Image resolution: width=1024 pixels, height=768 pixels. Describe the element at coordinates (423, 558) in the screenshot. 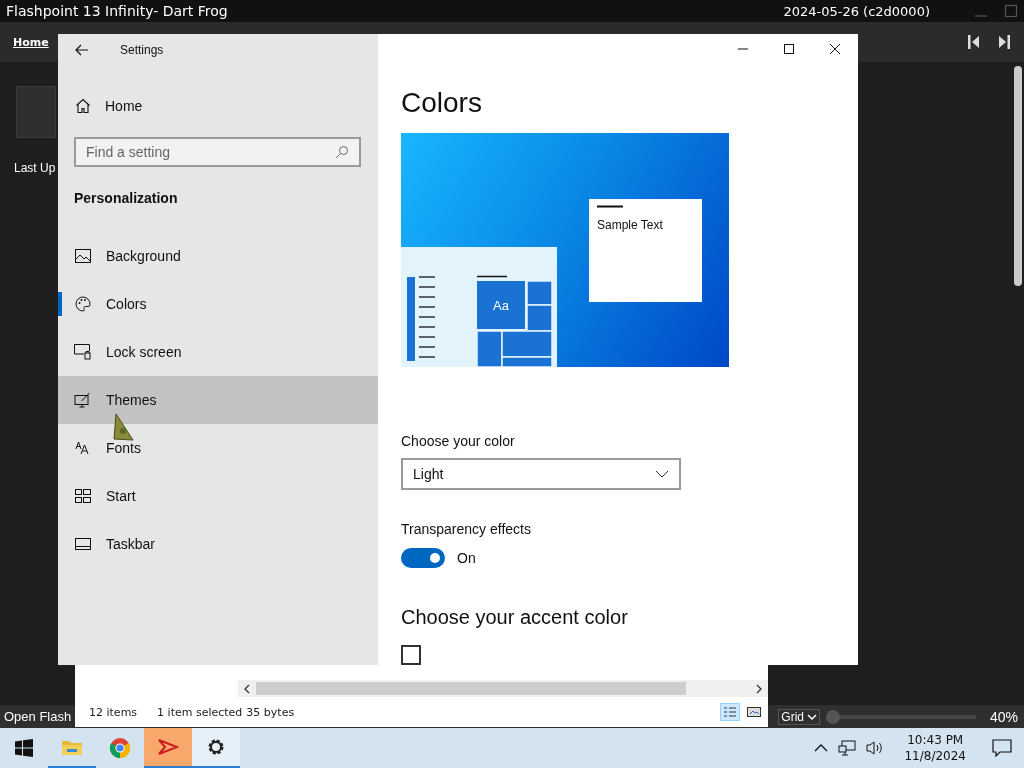

I see `toggle-switch` at that location.